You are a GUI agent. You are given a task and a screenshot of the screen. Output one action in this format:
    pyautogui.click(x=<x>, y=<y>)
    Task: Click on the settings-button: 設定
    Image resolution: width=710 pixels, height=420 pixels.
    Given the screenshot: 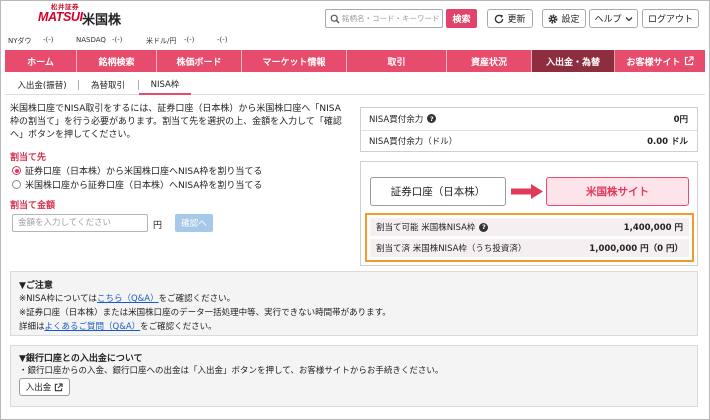 What is the action you would take?
    pyautogui.click(x=564, y=18)
    